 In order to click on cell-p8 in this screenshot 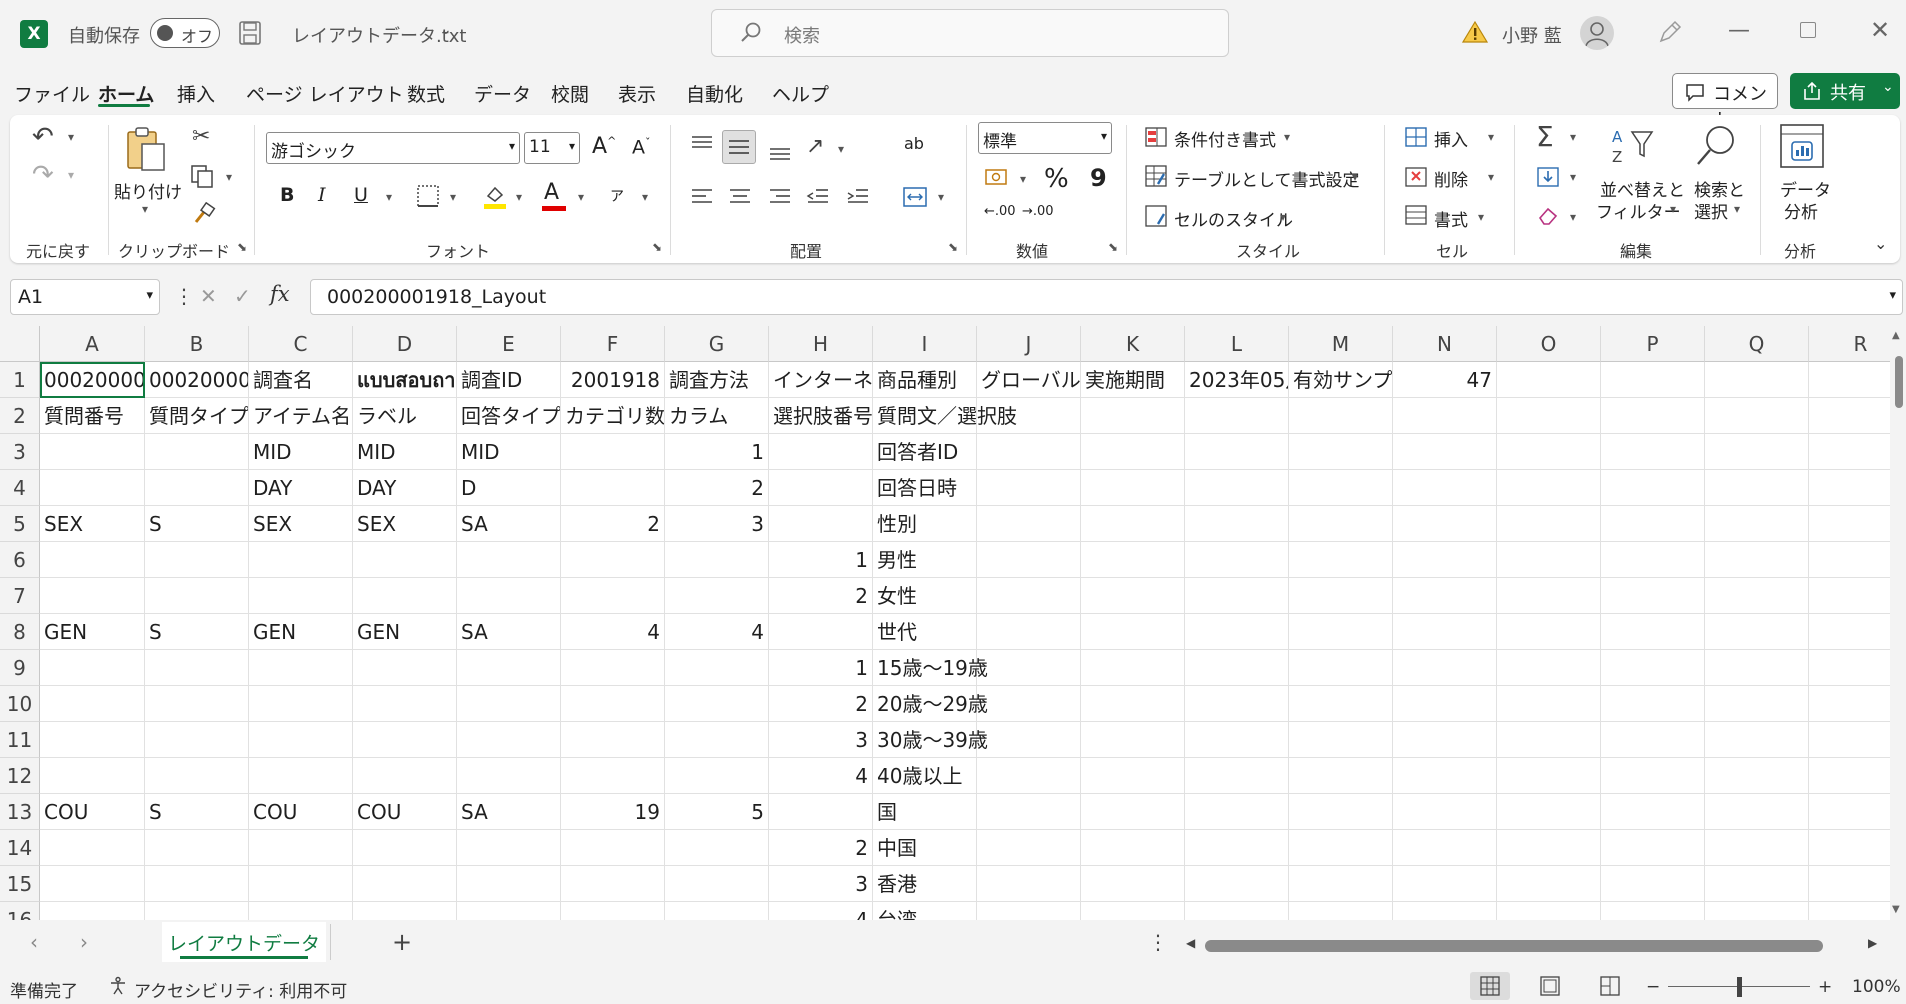, I will do `click(1653, 632)`.